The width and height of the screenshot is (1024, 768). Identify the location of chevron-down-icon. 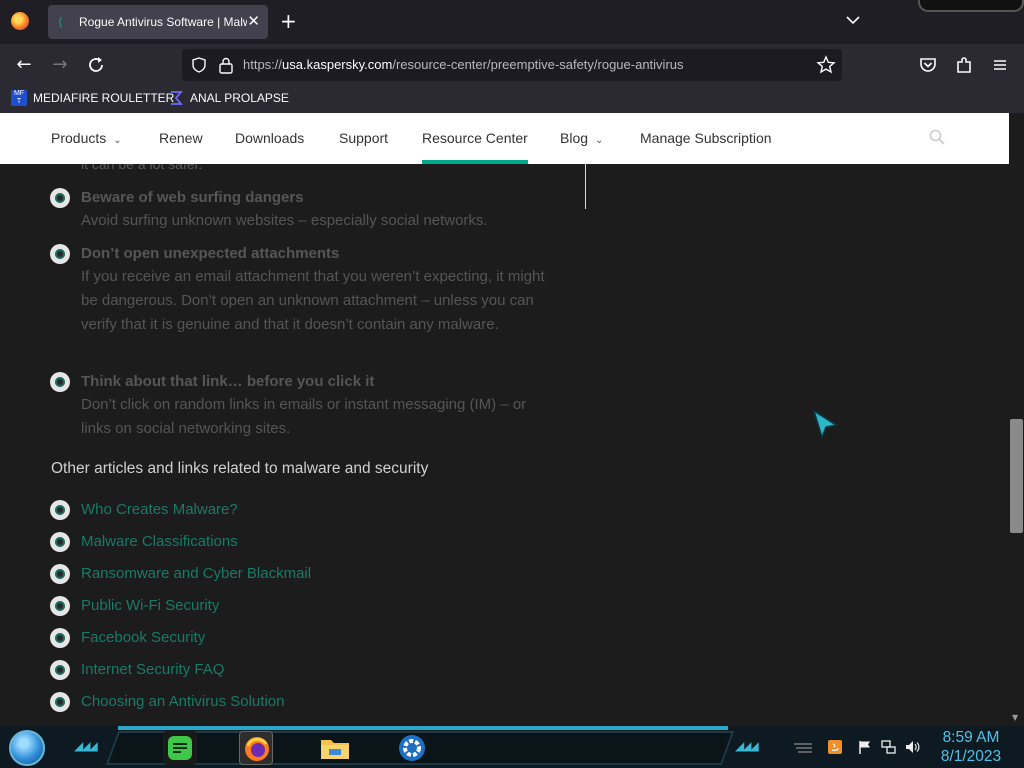
(853, 20).